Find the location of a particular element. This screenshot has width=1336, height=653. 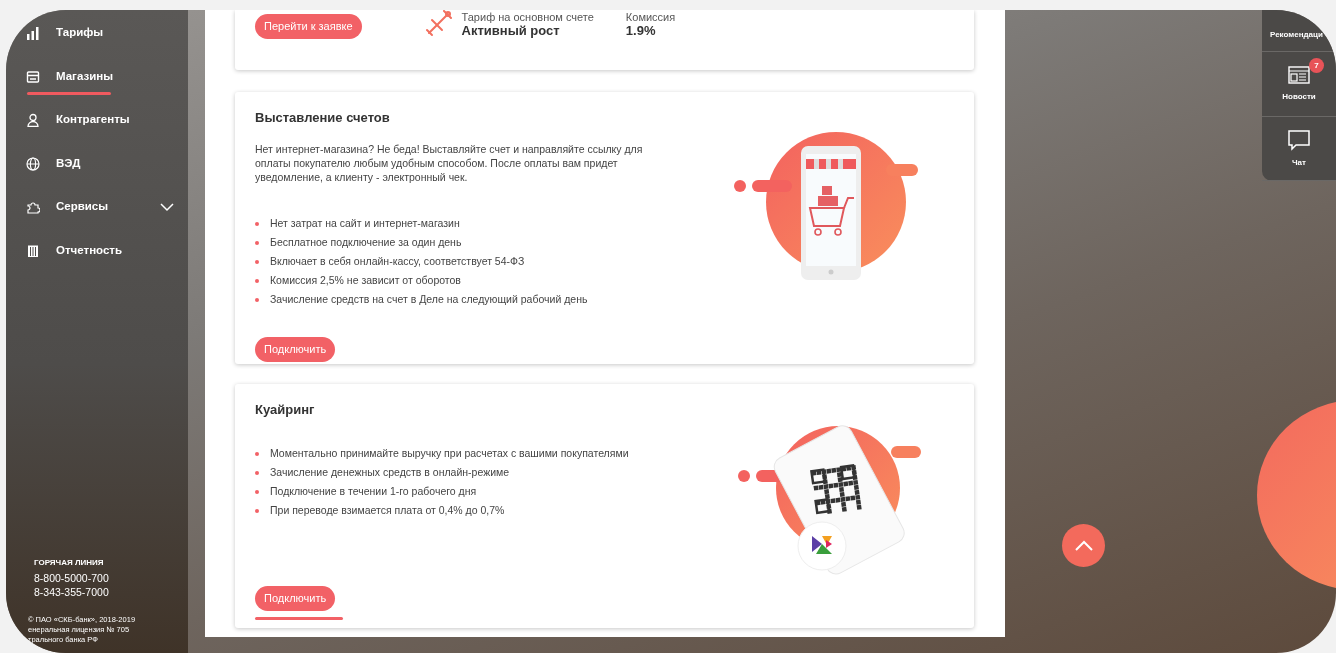

offer-description: Нет интернет-магазина? Не беда! Выставляйте счет и направляйте ссылку для оплаты покупателю любым удобным способом. После оплаты вам придет уведомление, а клиенту - электронный чек. is located at coordinates (449, 163).